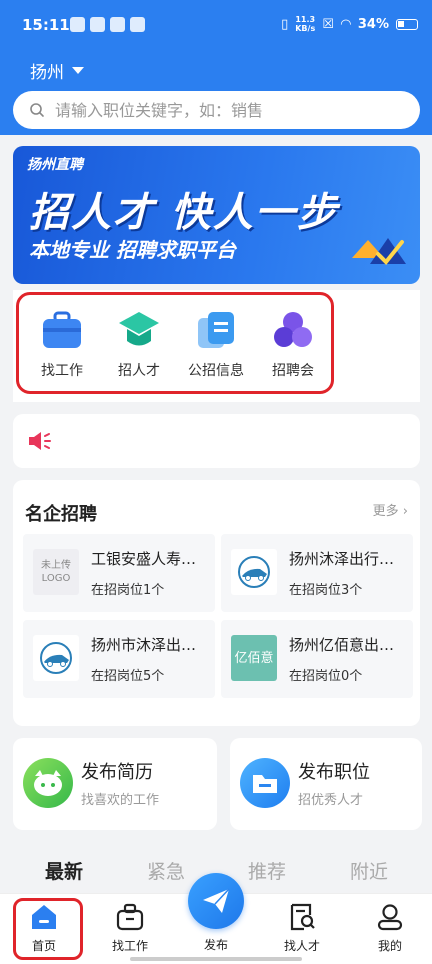 The height and width of the screenshot is (964, 432). Describe the element at coordinates (389, 946) in the screenshot. I see `nav-label: 我的` at that location.